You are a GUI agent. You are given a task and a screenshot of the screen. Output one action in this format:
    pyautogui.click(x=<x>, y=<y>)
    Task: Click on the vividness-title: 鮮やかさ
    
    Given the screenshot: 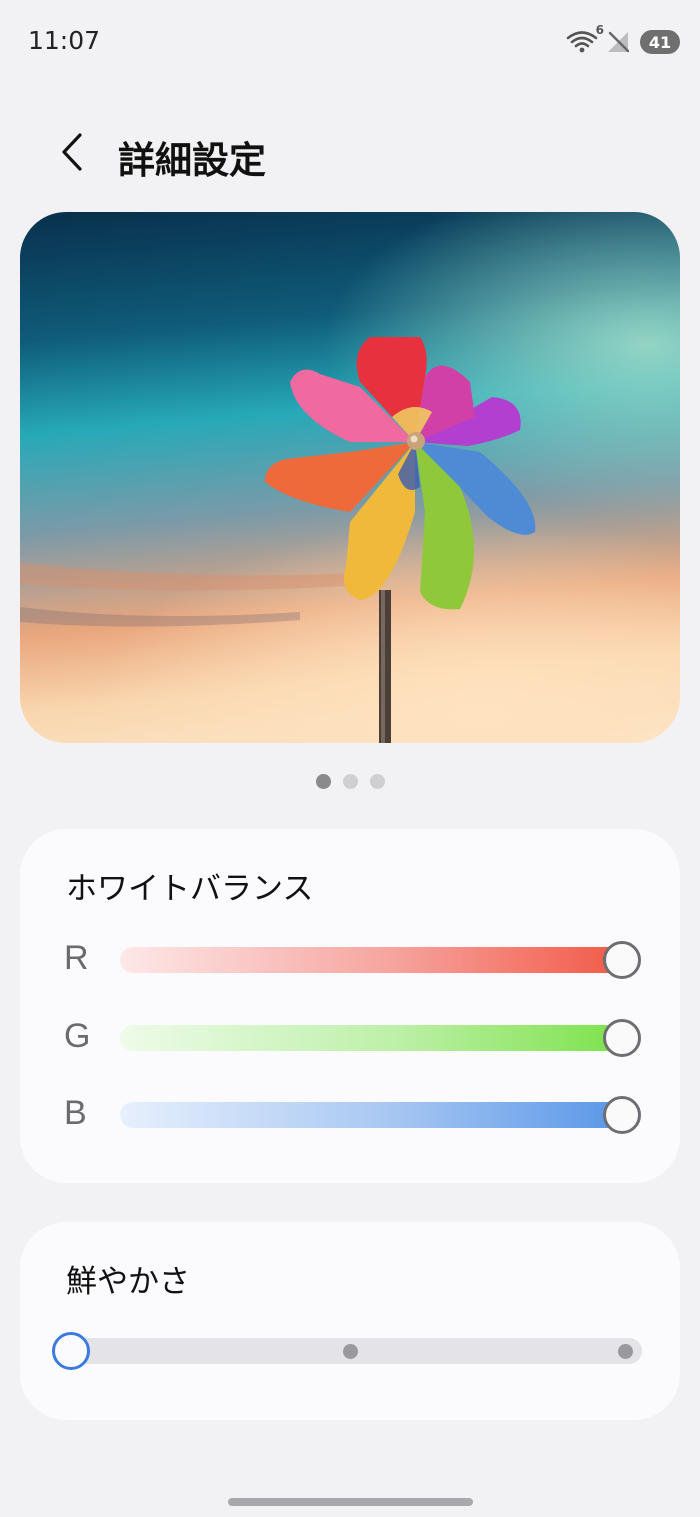 What is the action you would take?
    pyautogui.click(x=128, y=1282)
    